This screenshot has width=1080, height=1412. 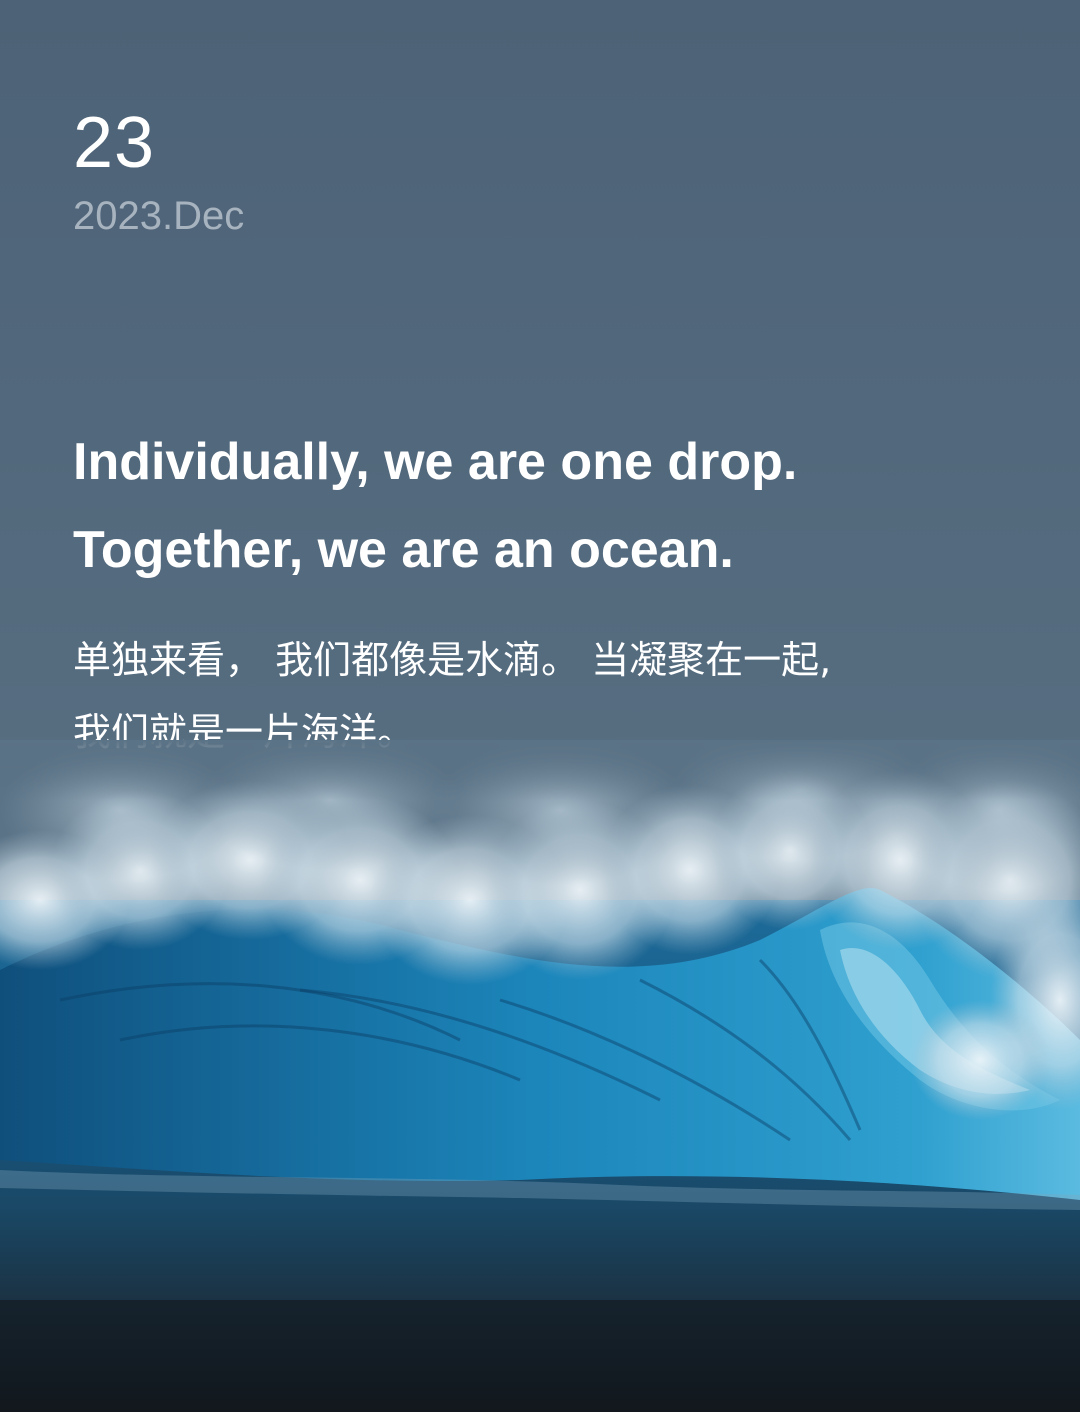 I want to click on quote-chinese-line: 单独来看， 我们都像是水滴。 当凝聚在一起,, so click(x=452, y=660).